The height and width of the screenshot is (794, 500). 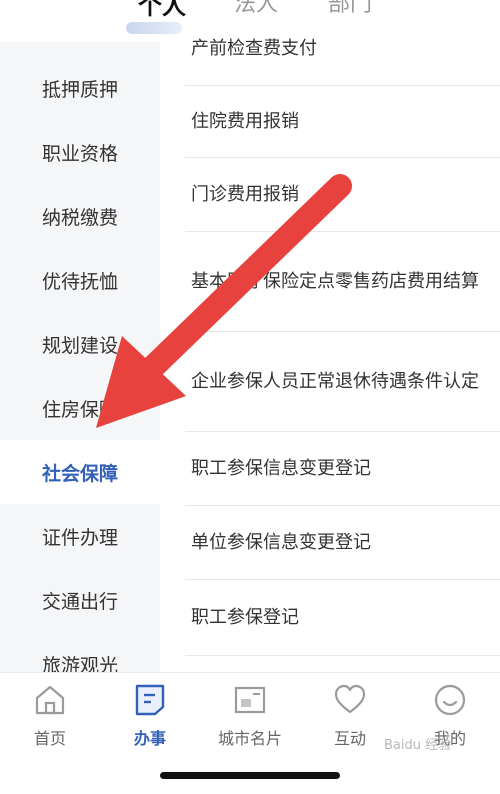 I want to click on nav-label-city-card: 城市名片, so click(x=249, y=738).